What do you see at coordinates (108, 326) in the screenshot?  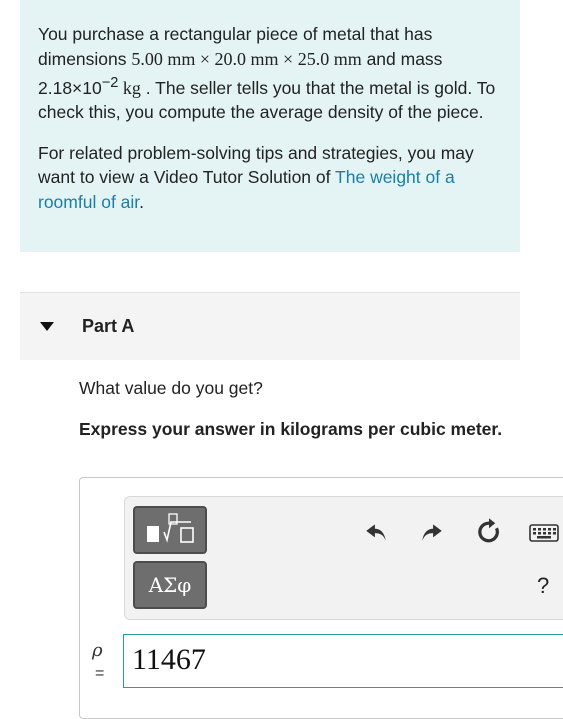 I see `part-title: Part A` at bounding box center [108, 326].